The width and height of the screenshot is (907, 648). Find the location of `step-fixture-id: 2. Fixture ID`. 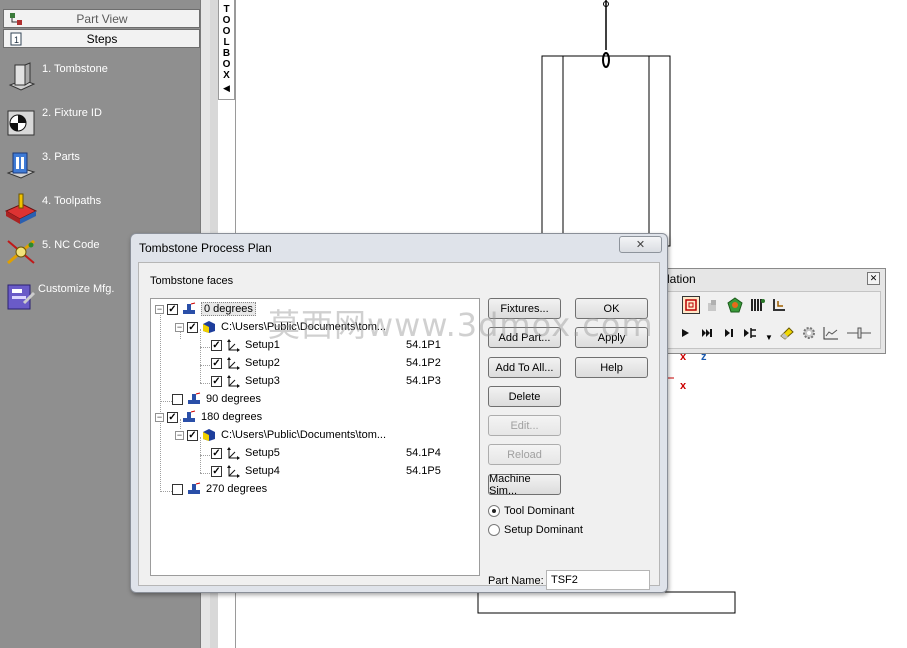

step-fixture-id: 2. Fixture ID is located at coordinates (101, 120).